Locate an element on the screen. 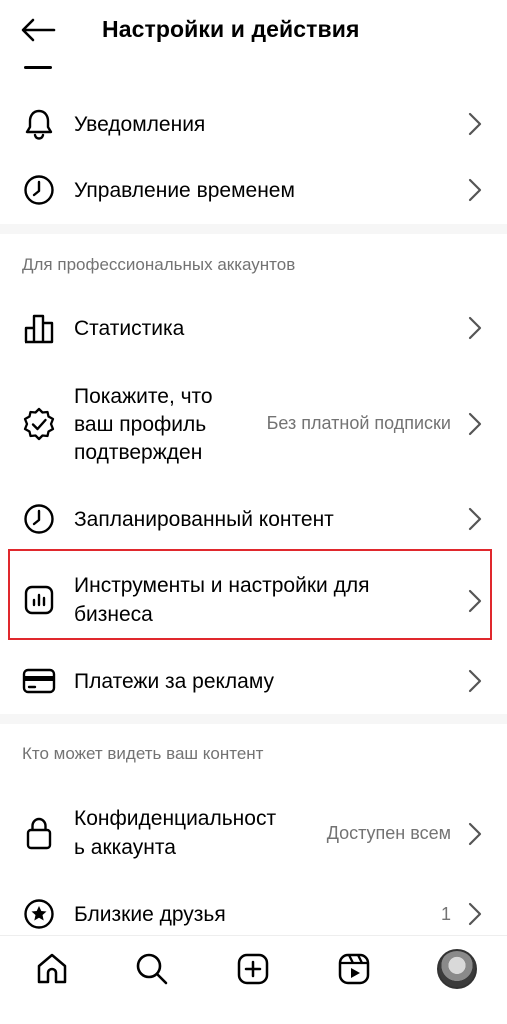 Image resolution: width=507 pixels, height=1024 pixels. top-bar: Настройки и действия is located at coordinates (253, 30).